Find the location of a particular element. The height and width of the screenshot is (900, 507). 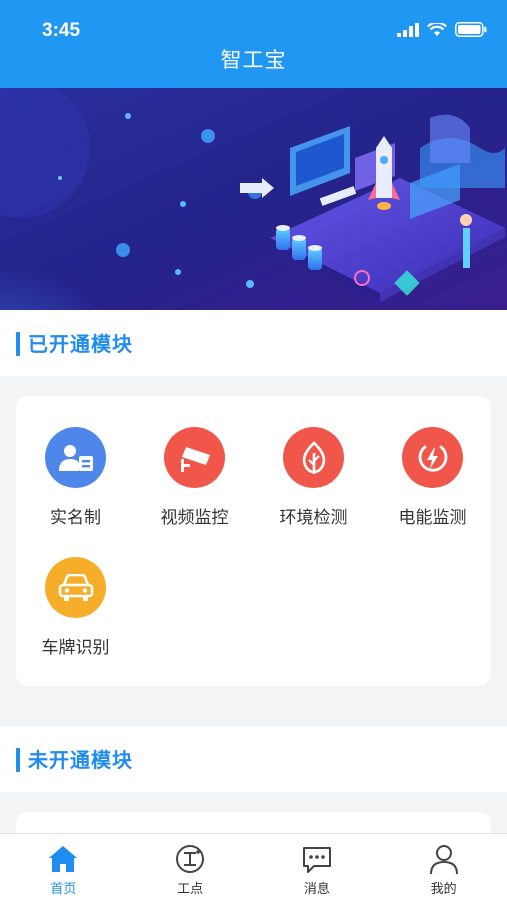

id-card-icon is located at coordinates (75, 457).